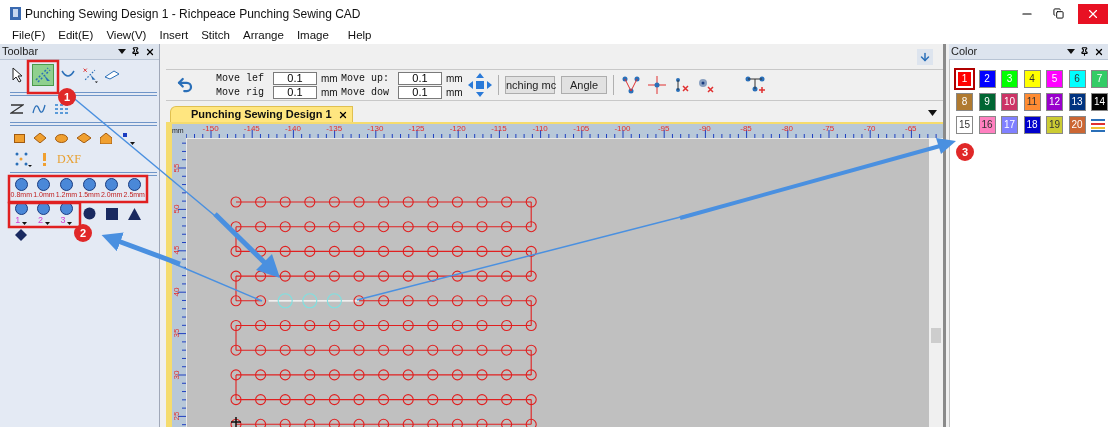  What do you see at coordinates (1098, 125) in the screenshot?
I see `palette-list-icon` at bounding box center [1098, 125].